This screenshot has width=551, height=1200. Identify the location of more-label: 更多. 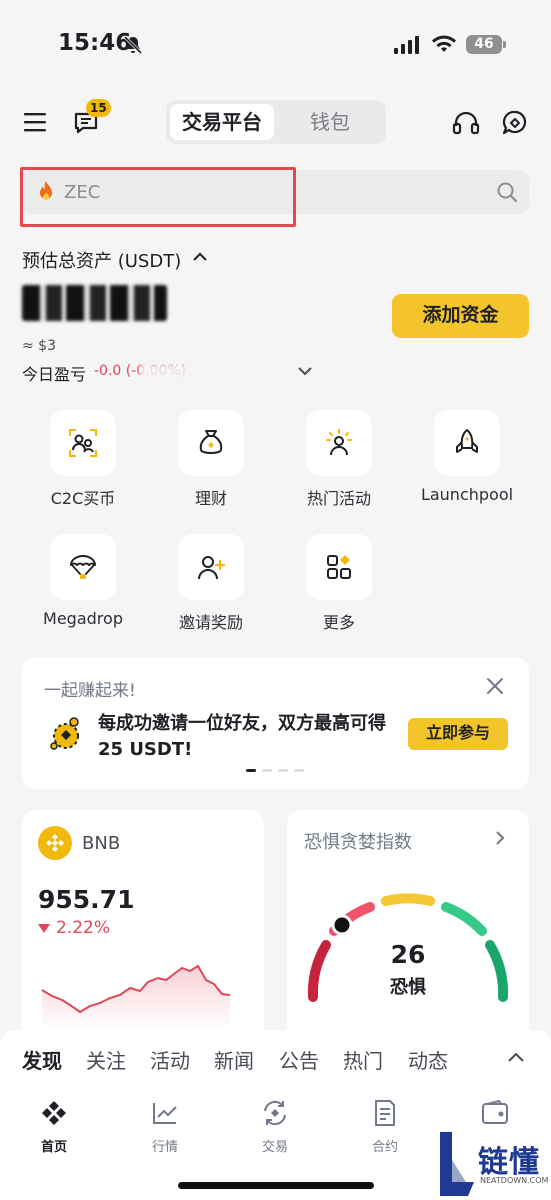
(338, 622).